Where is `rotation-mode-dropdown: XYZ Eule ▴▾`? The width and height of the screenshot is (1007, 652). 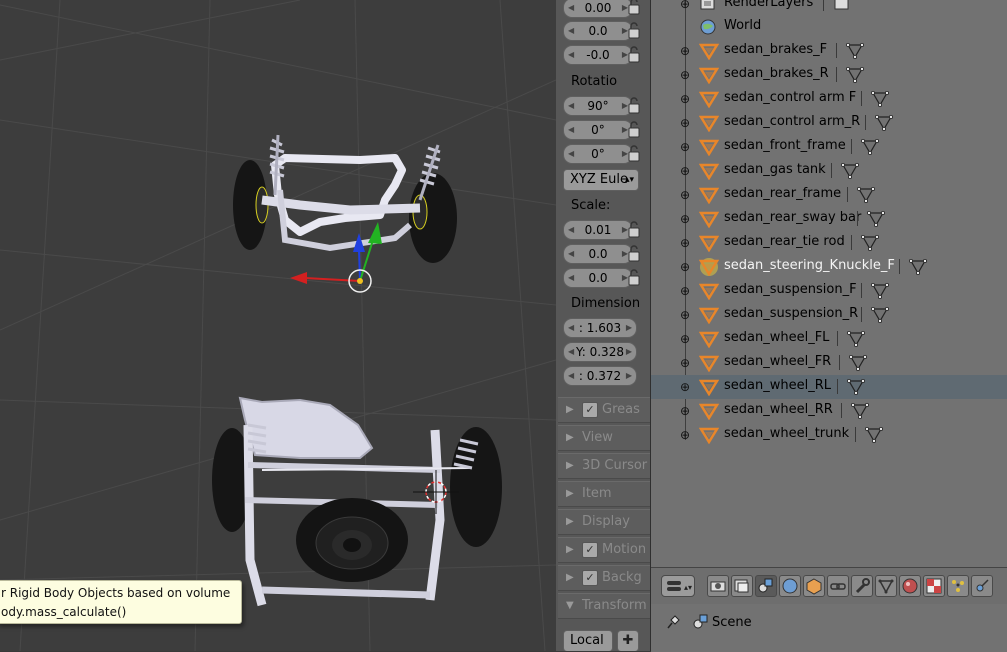
rotation-mode-dropdown: XYZ Eule ▴▾ is located at coordinates (601, 180).